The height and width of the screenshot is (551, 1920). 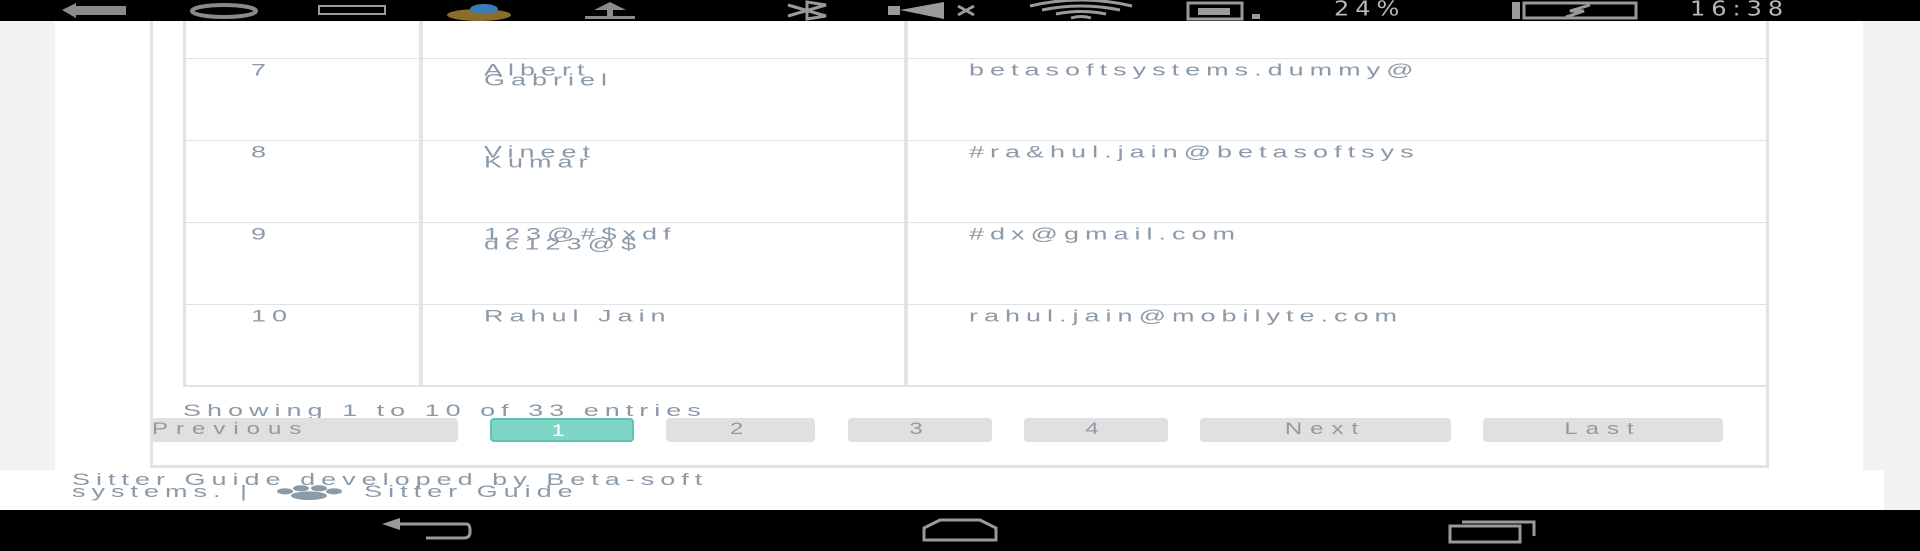 I want to click on previous-label: Previous, so click(x=231, y=429).